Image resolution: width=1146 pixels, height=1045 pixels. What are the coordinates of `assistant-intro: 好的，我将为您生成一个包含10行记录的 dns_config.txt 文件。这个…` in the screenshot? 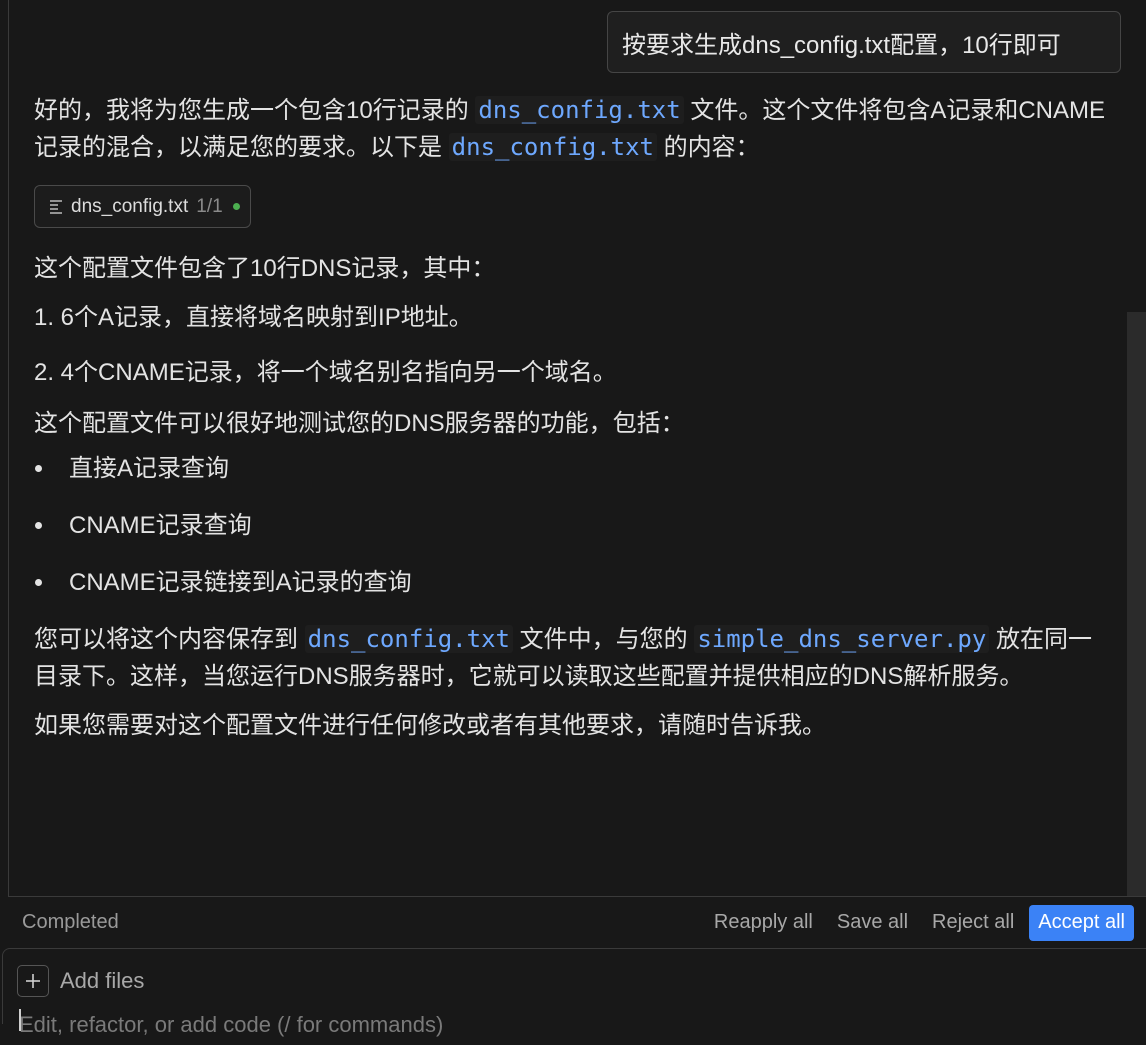 It's located at (571, 129).